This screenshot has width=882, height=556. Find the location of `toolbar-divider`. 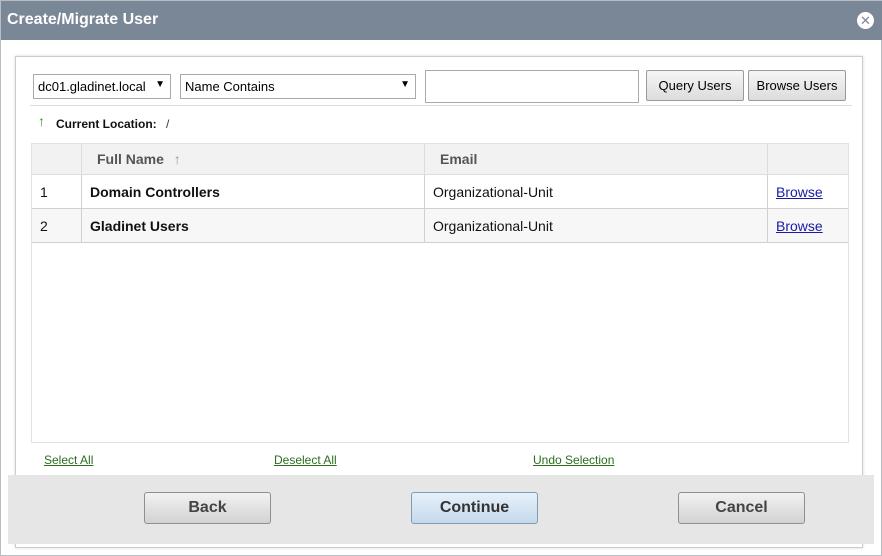

toolbar-divider is located at coordinates (441, 105).